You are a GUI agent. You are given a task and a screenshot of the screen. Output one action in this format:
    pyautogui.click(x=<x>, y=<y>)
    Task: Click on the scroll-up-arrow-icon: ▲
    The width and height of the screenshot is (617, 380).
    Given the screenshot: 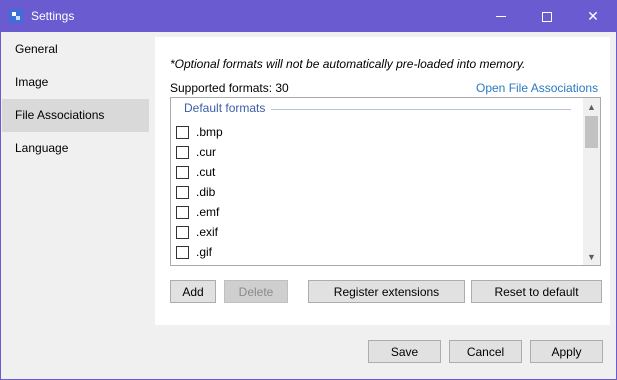 What is the action you would take?
    pyautogui.click(x=591, y=106)
    